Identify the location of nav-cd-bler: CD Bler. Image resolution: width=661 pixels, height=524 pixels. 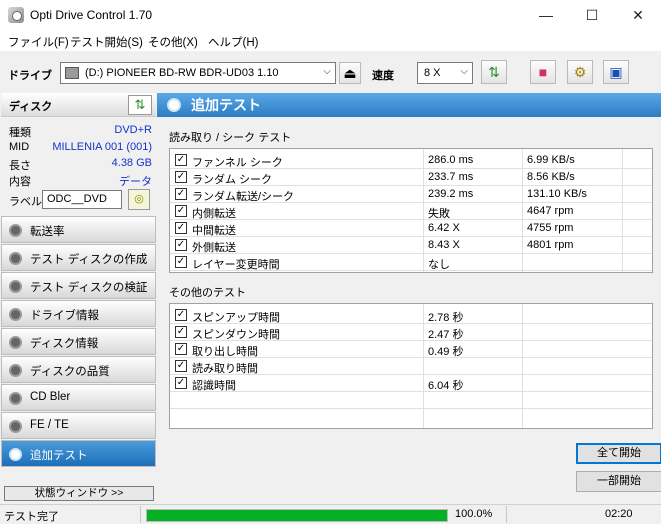
(78, 397).